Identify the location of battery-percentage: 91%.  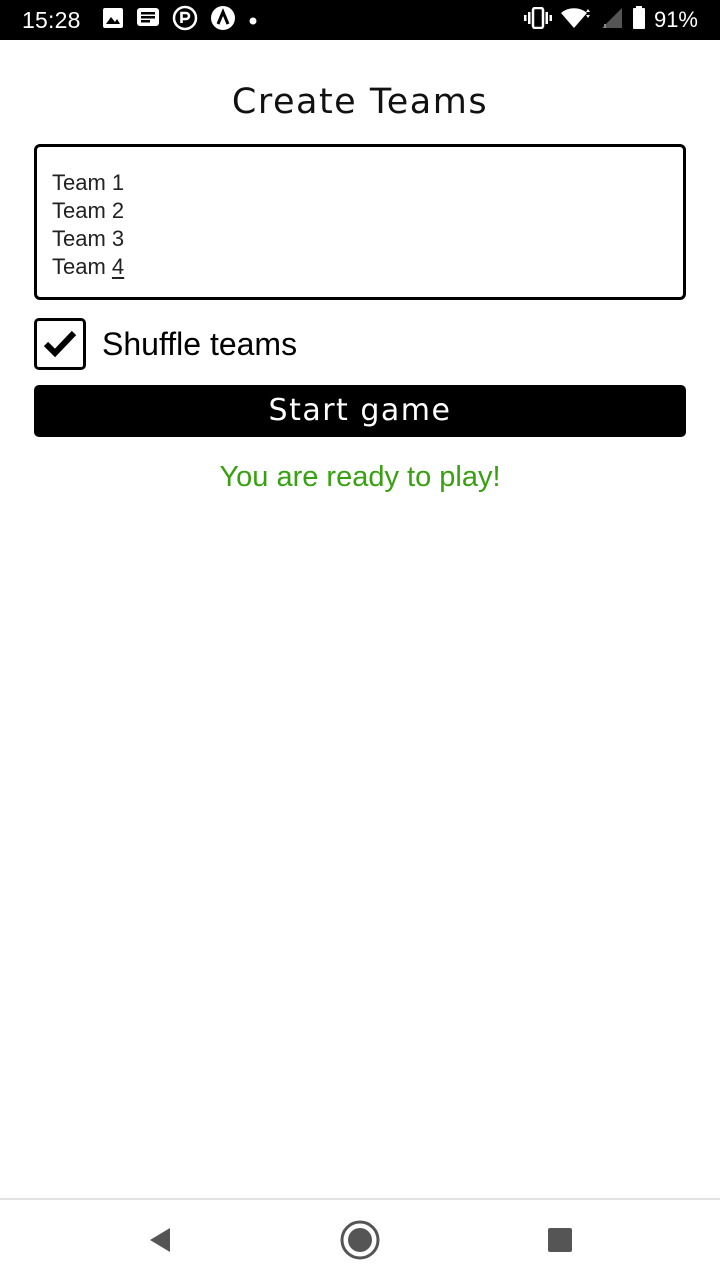
(675, 19).